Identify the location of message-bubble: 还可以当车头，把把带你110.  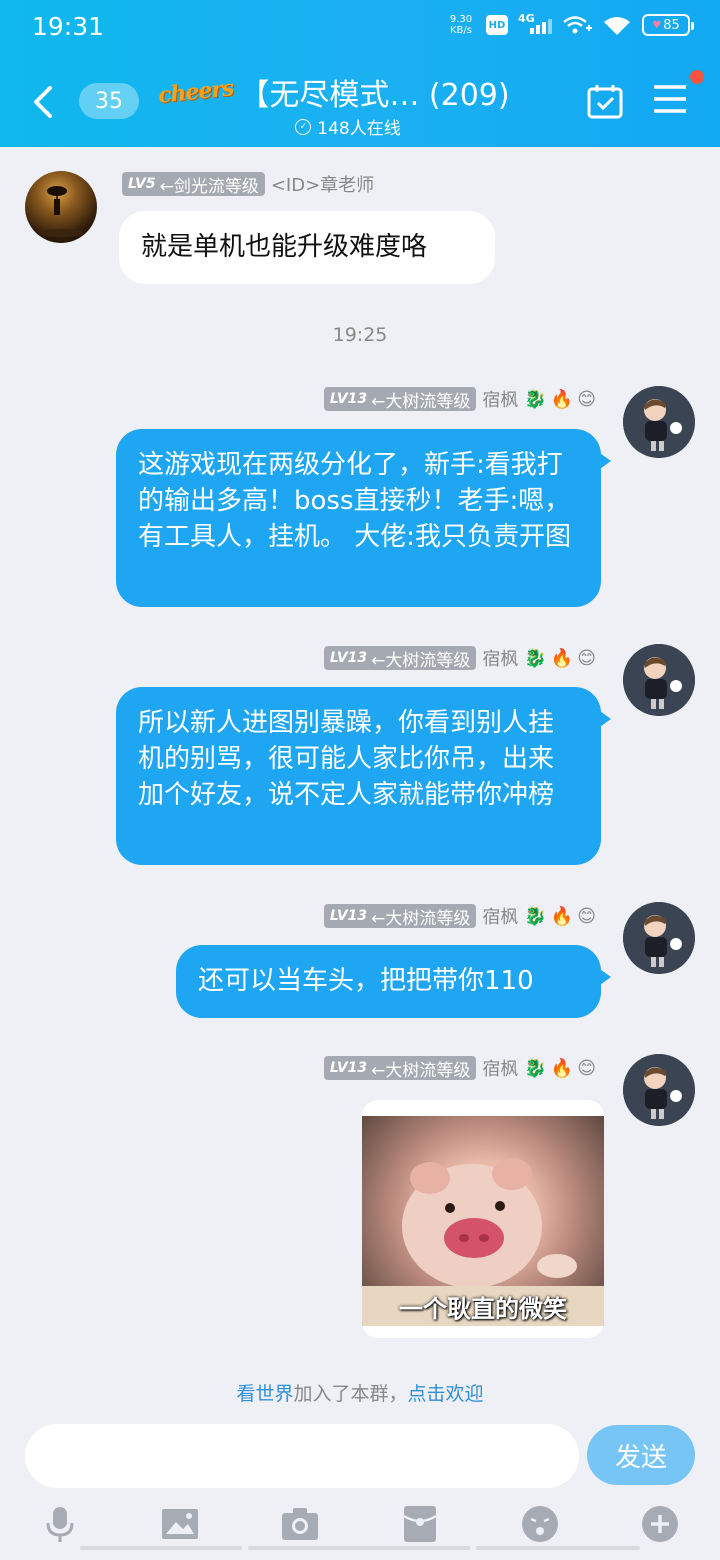
(393, 981).